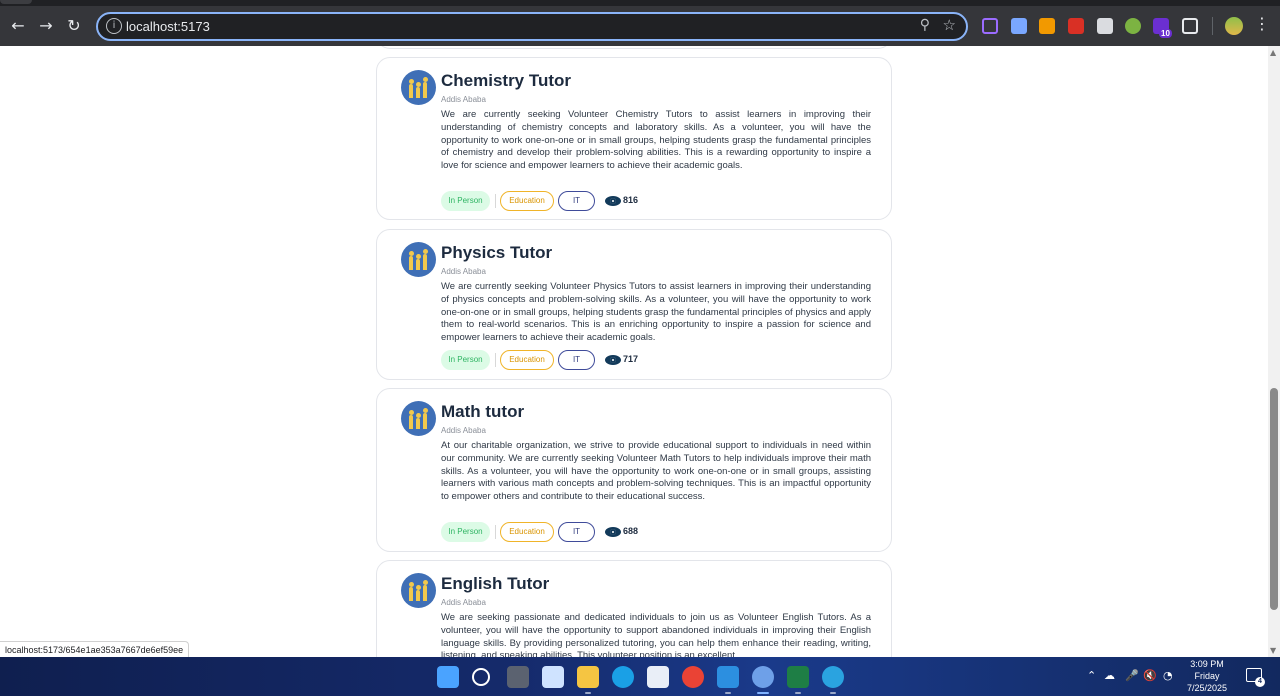  What do you see at coordinates (640, 676) in the screenshot?
I see `windows-taskbar: ⌃ ☁ 🎤 🔇 ◔ 3:09 PM Friday 7/25/2025 4` at bounding box center [640, 676].